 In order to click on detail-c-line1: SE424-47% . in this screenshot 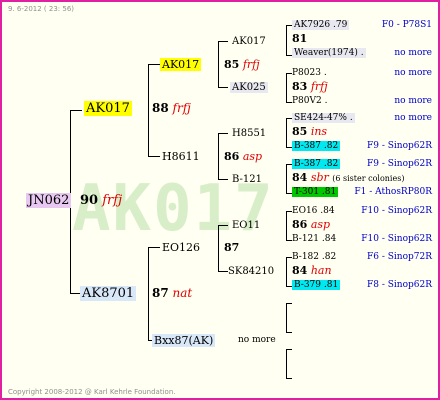, I will do `click(323, 118)`.